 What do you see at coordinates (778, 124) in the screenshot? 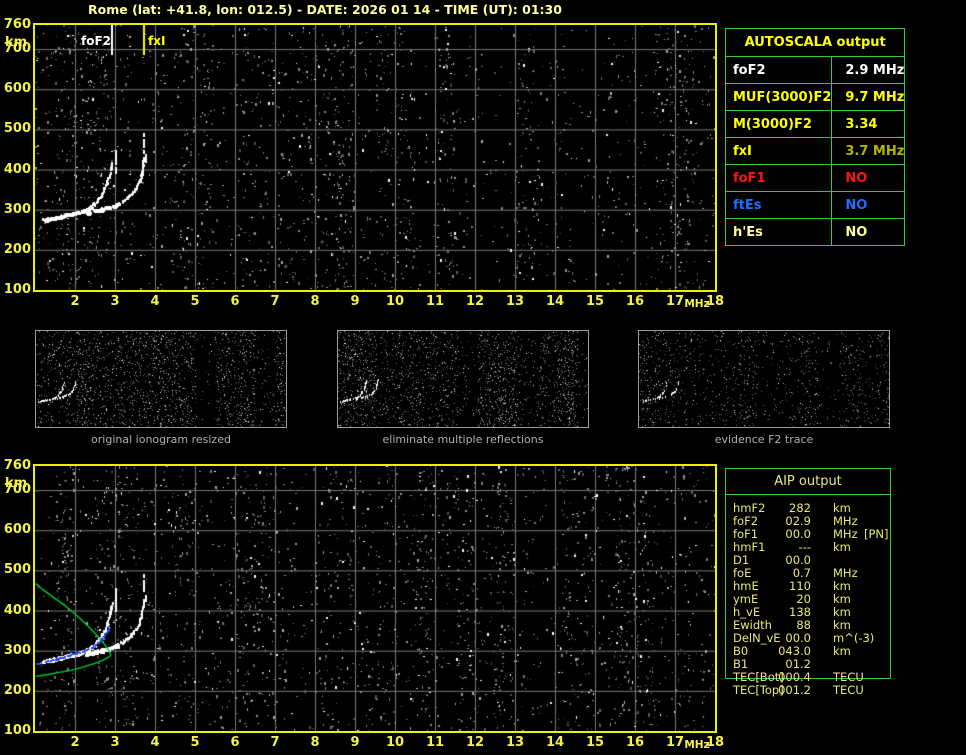
I see `parameter-name: M(3000)F2` at bounding box center [778, 124].